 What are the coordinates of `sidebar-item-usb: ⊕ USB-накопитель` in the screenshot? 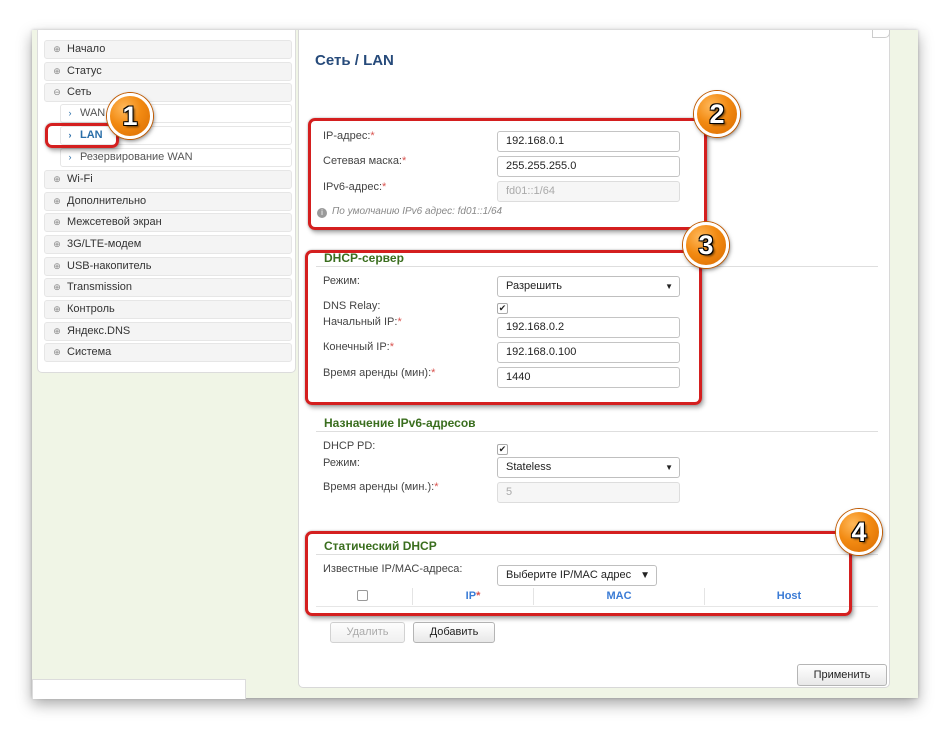 It's located at (168, 266).